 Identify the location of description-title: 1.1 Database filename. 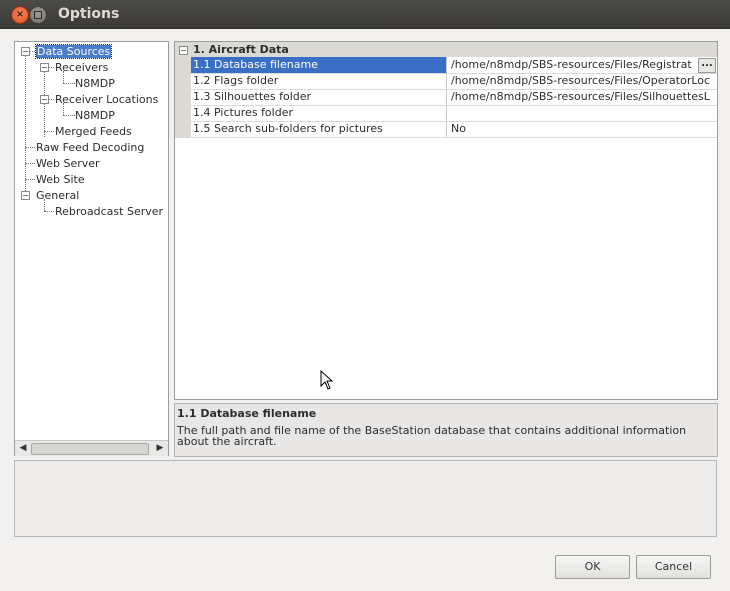
(247, 413).